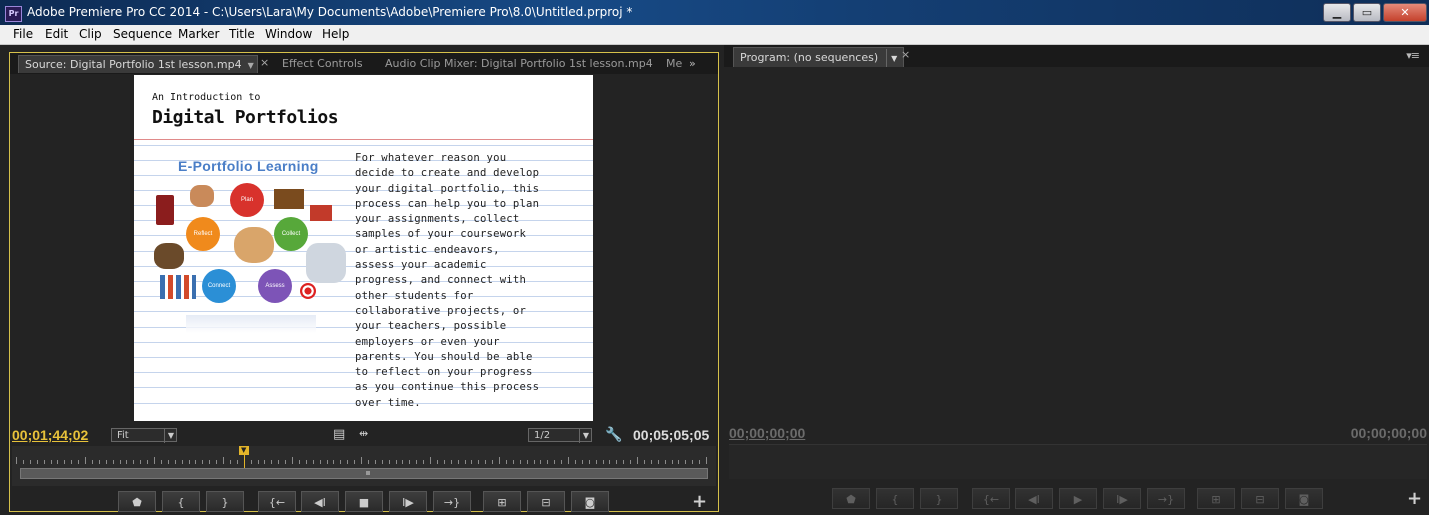 This screenshot has height=515, width=1429. What do you see at coordinates (23, 34) in the screenshot?
I see `menu-file: File` at bounding box center [23, 34].